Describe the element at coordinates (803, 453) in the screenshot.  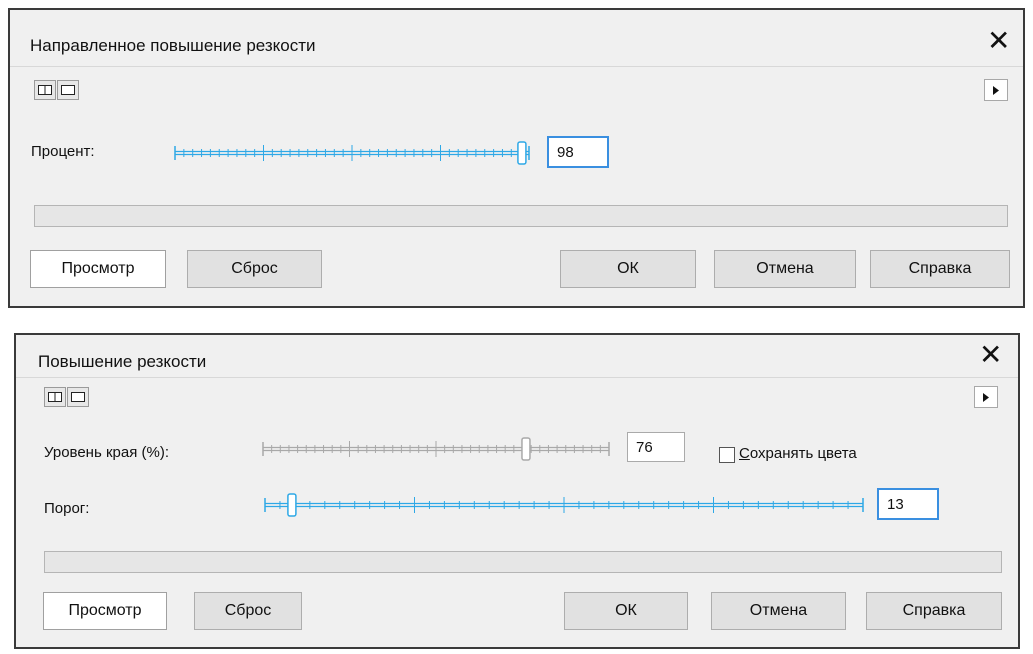
I see `keep-colors-text: охранять цвета` at that location.